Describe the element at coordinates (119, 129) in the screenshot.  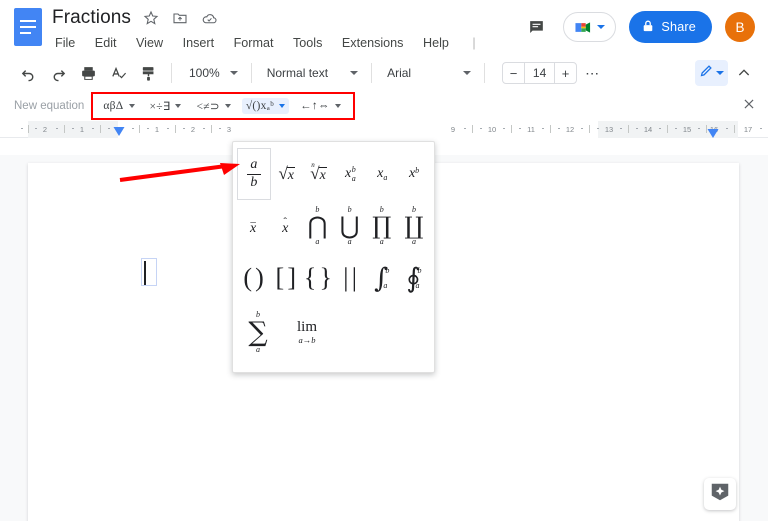
I see `indent-marker-icon` at that location.